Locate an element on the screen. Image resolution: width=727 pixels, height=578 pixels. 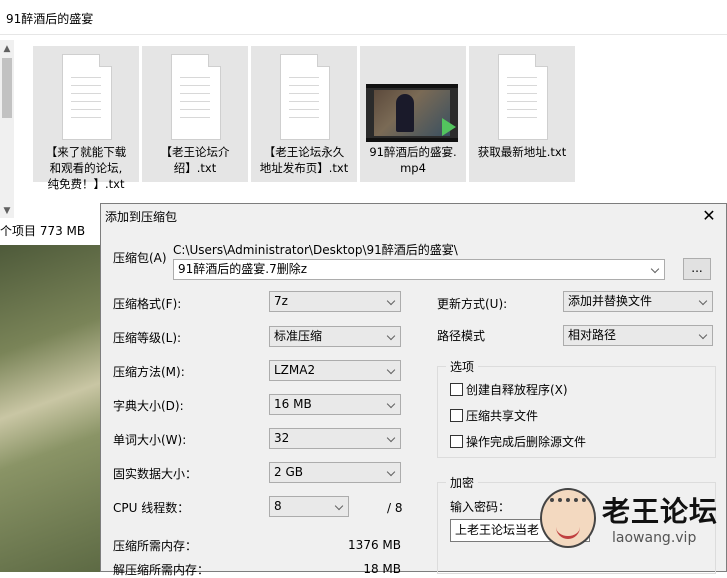
archive-name-value: 91醉酒后的盛宴.7删除z is located at coordinates (243, 269).